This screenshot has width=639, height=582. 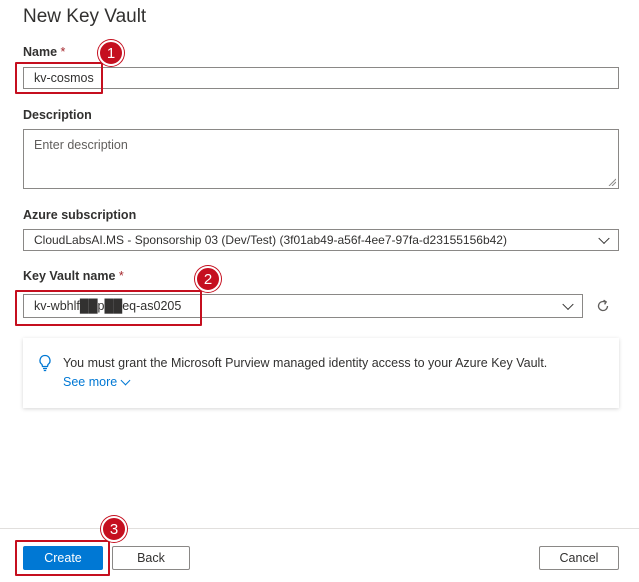 I want to click on description-textarea: Enter description, so click(x=321, y=159).